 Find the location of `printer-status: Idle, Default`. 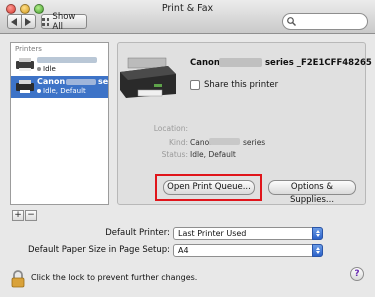

printer-status: Idle, Default is located at coordinates (61, 91).